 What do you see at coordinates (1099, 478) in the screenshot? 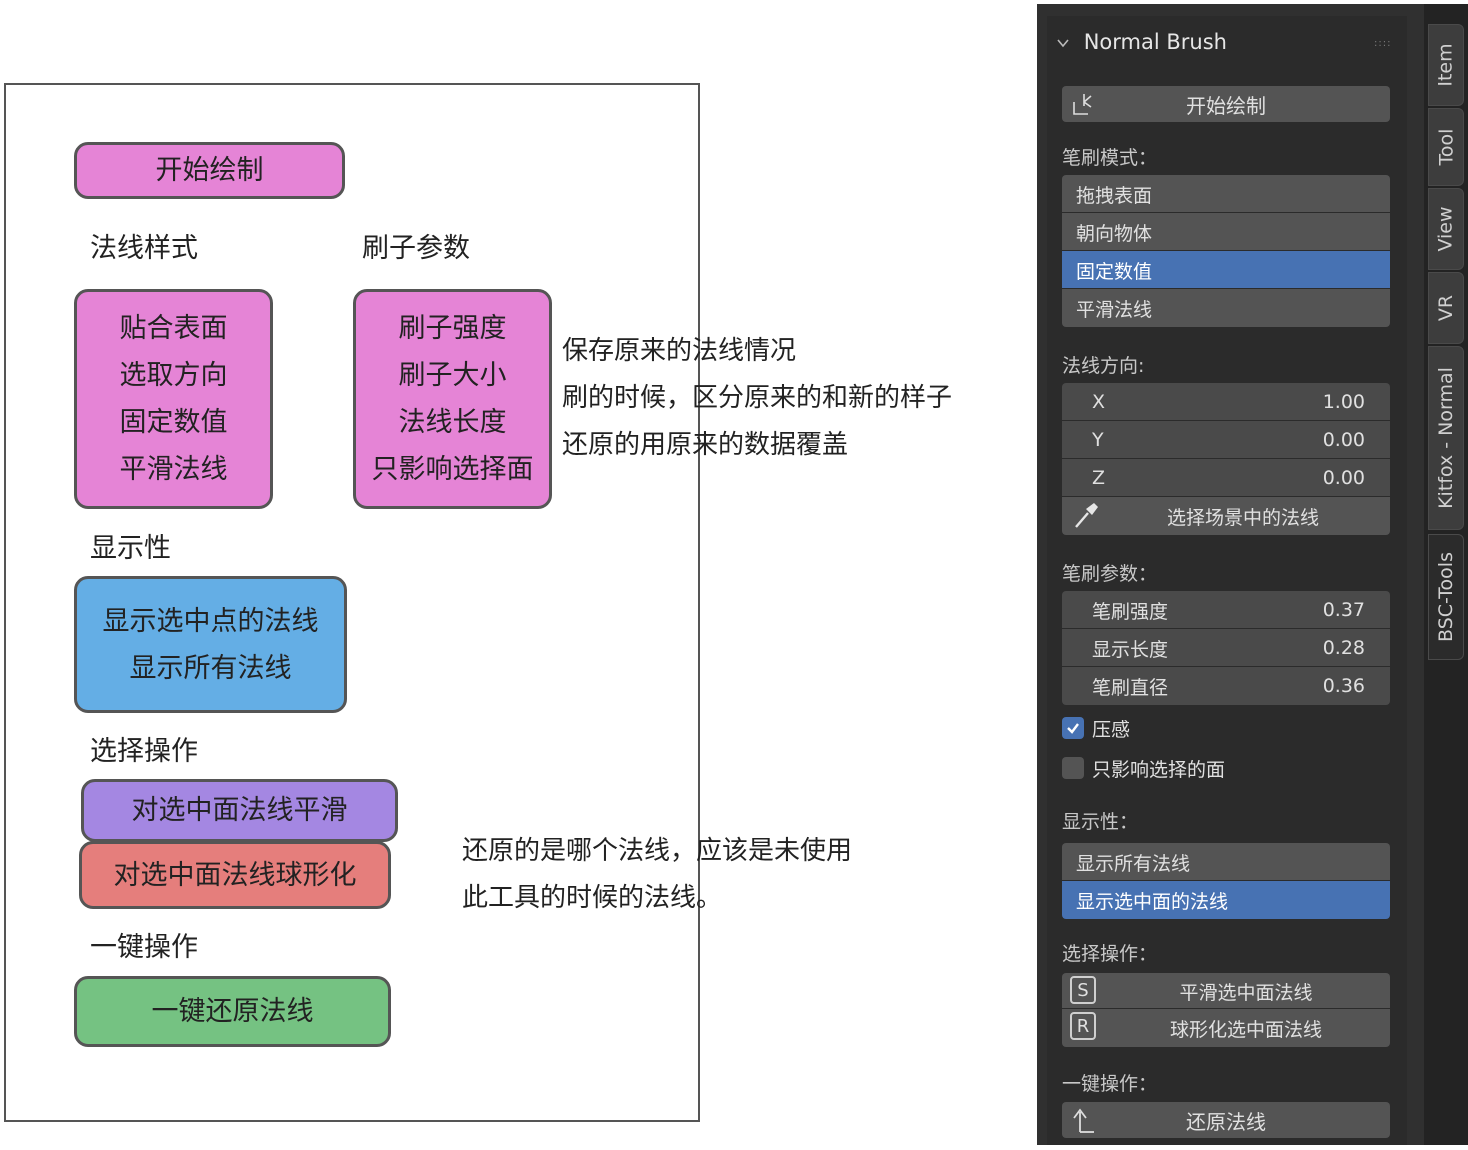
I see `axis-name: Z` at bounding box center [1099, 478].